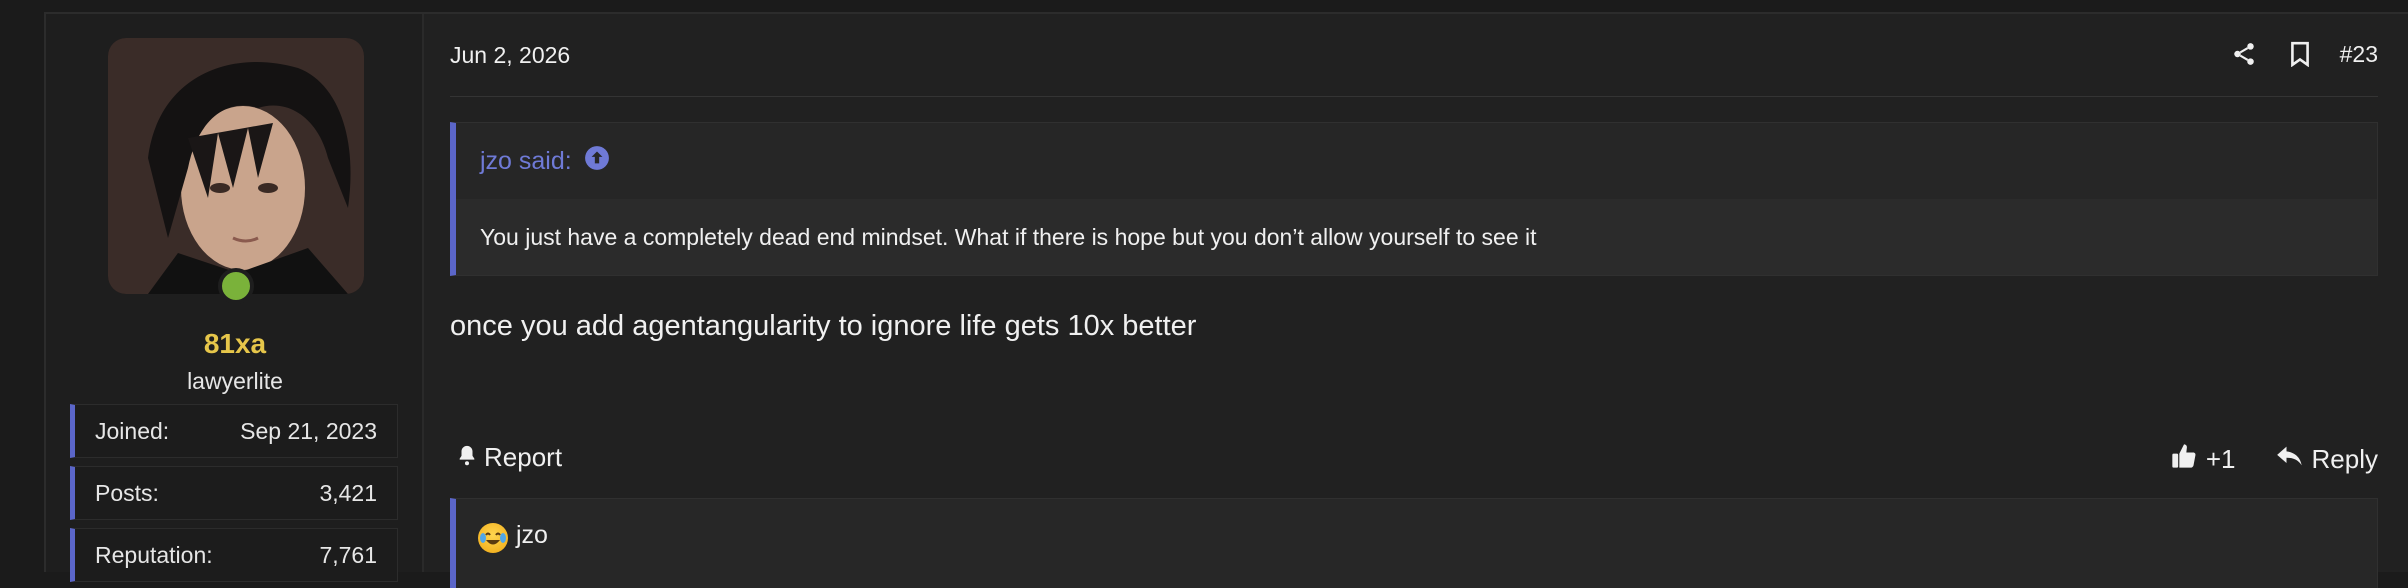 The width and height of the screenshot is (2408, 588). I want to click on stat-label: Joined:, so click(132, 430).